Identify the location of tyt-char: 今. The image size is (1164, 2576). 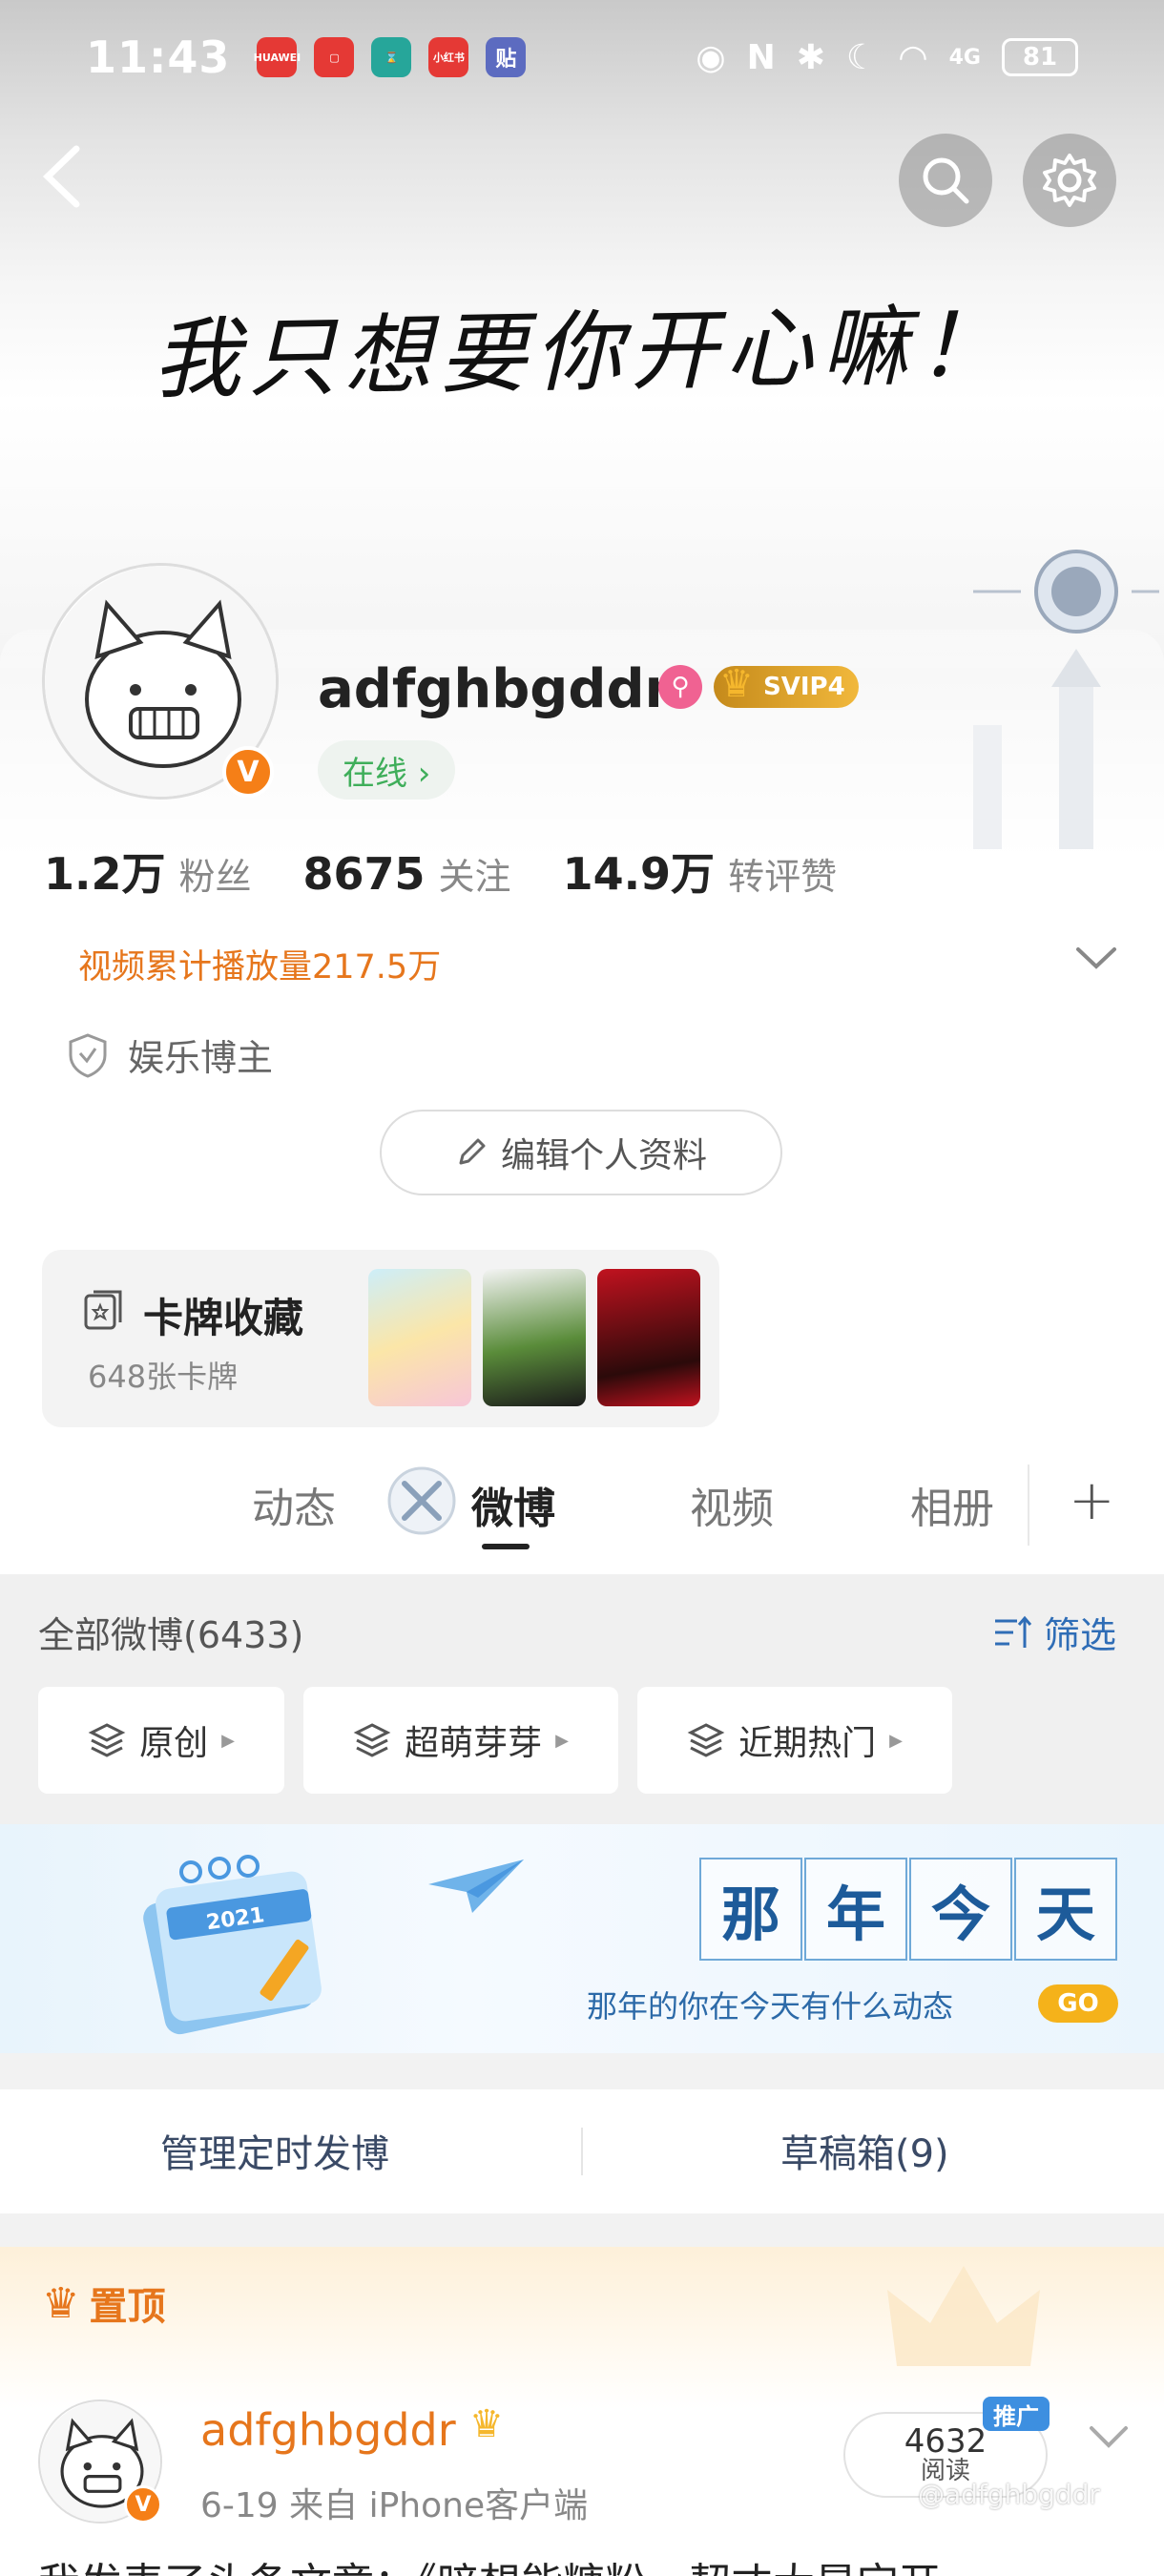
(960, 1909).